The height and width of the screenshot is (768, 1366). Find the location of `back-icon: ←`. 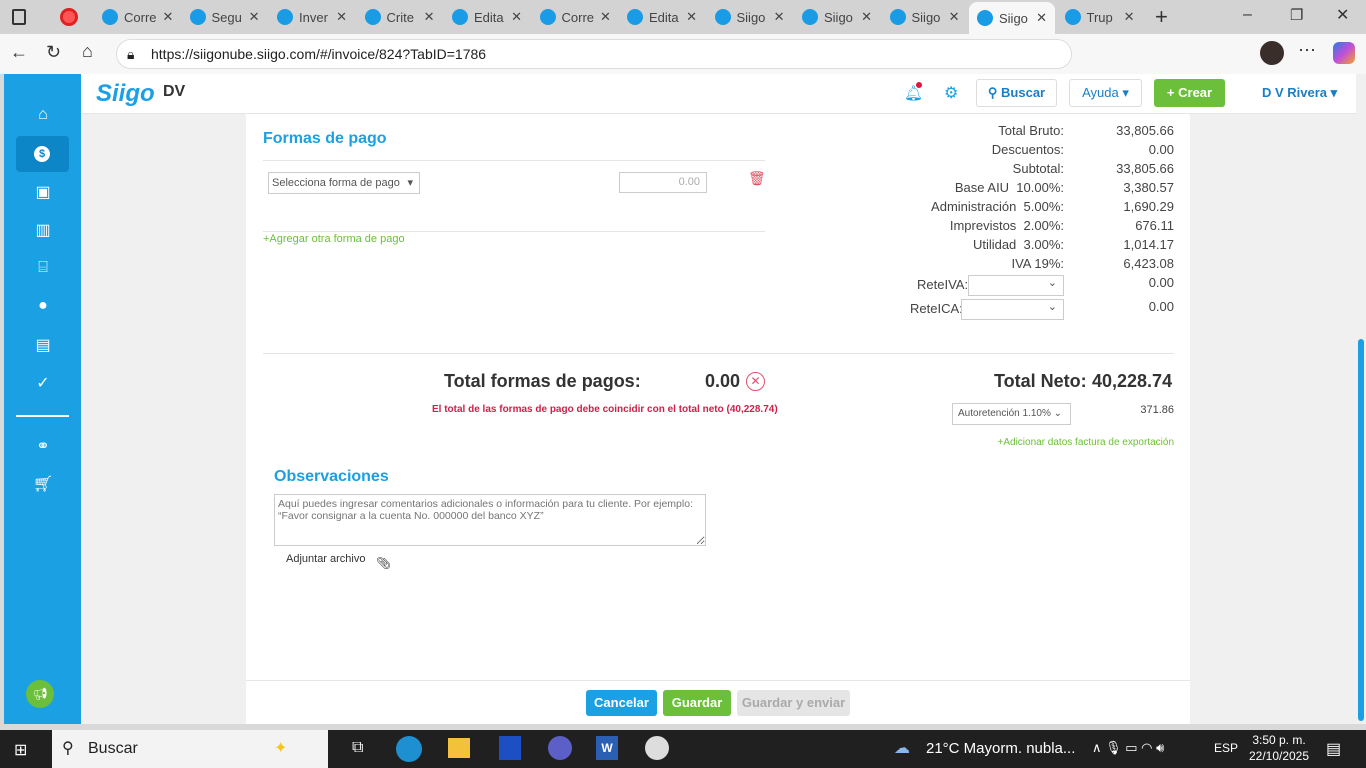

back-icon: ← is located at coordinates (19, 52).